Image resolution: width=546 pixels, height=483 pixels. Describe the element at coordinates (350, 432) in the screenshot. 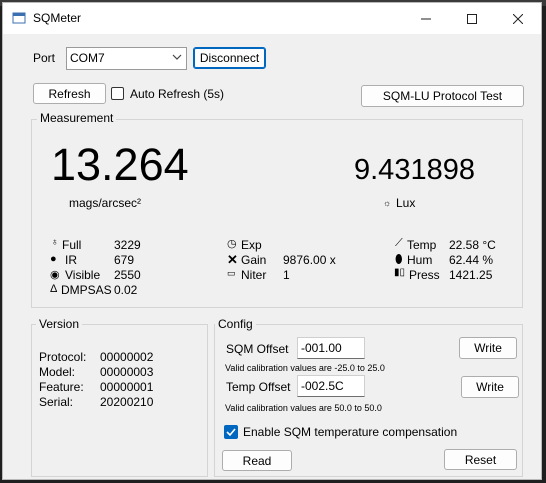

I see `temp-compensation-label: Enable SQM temperature compensation` at that location.